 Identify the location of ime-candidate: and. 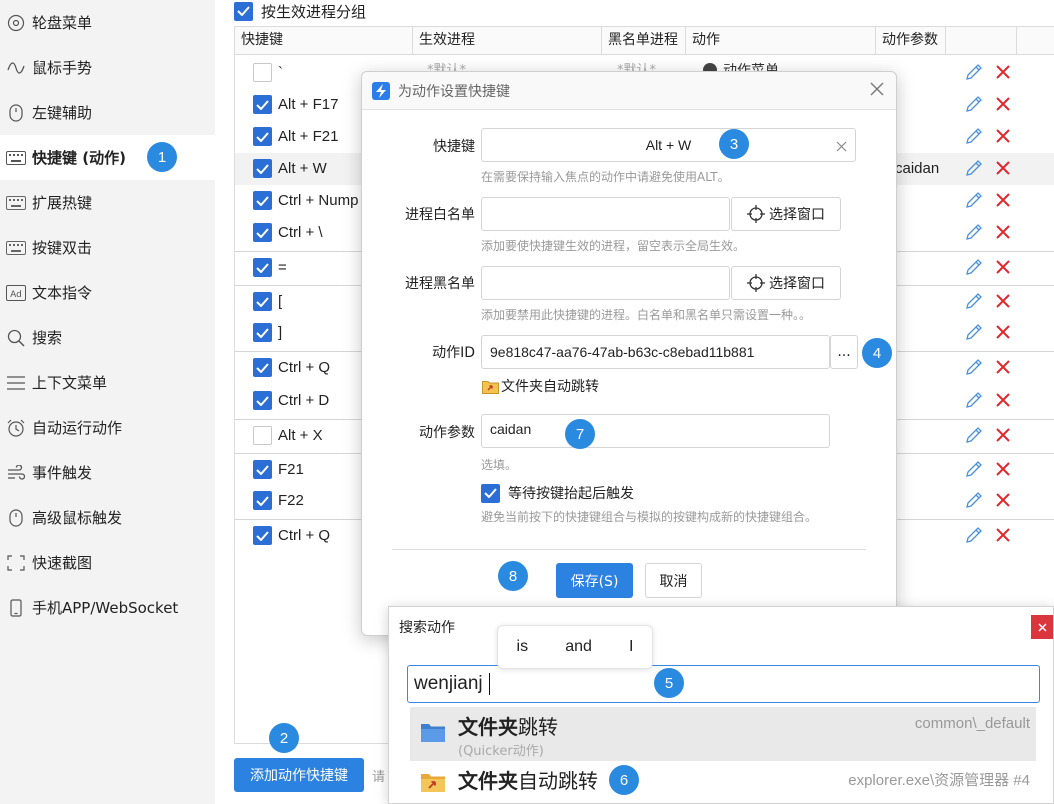
(578, 647).